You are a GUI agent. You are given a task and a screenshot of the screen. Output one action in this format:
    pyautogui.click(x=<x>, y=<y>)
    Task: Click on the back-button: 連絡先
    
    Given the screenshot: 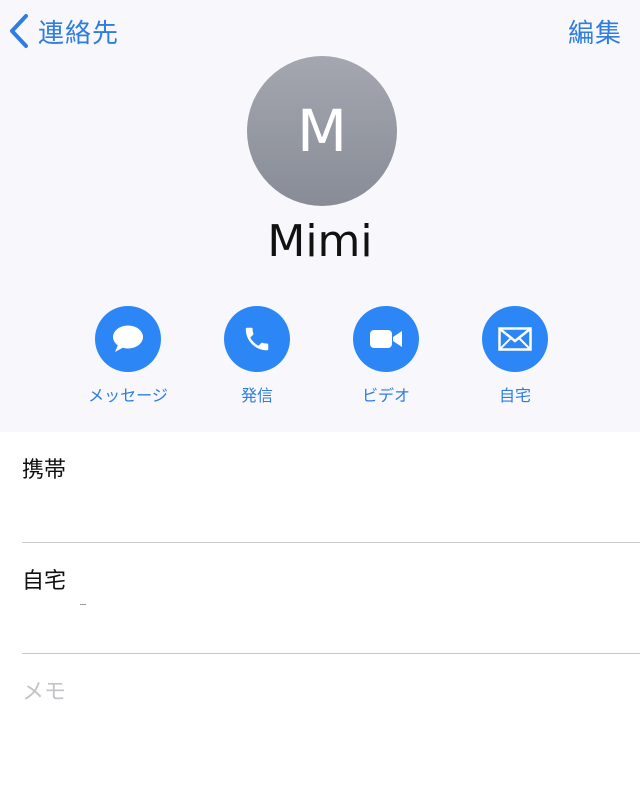 What is the action you would take?
    pyautogui.click(x=63, y=31)
    